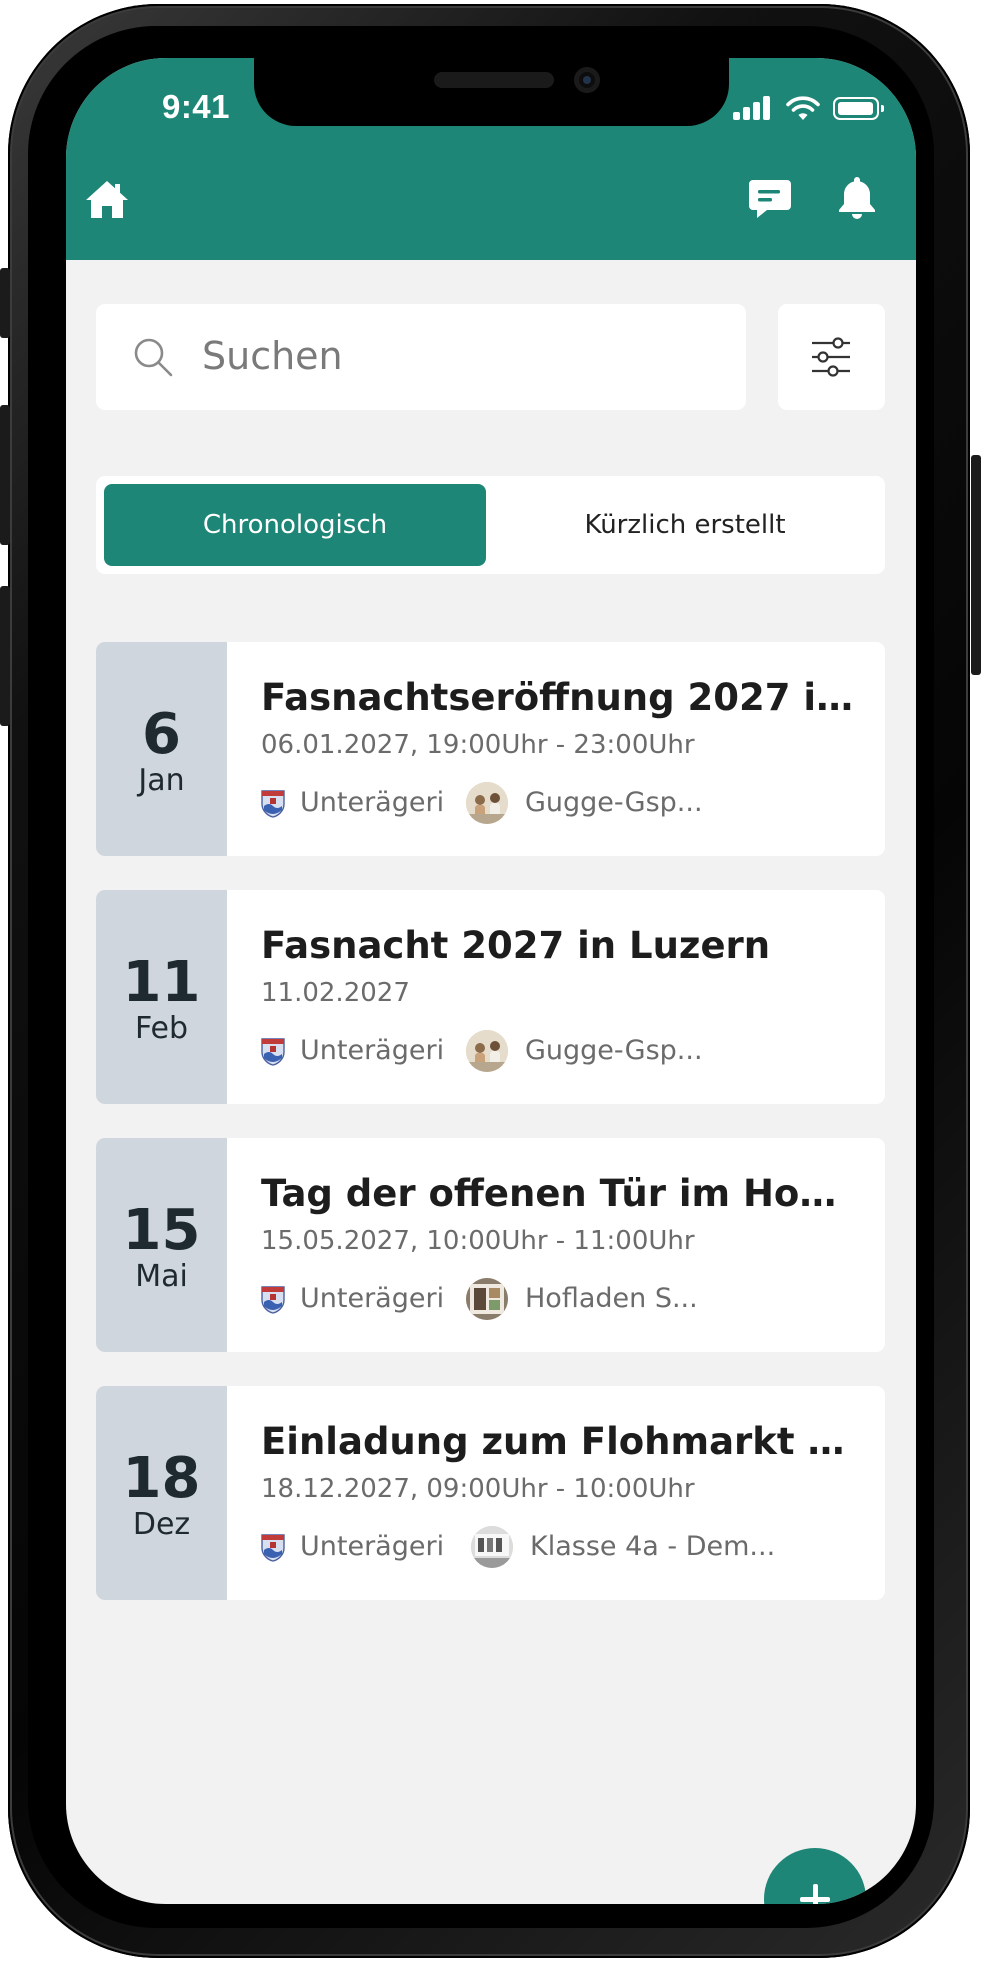 Image resolution: width=981 pixels, height=1964 pixels. I want to click on speaker-grille, so click(494, 80).